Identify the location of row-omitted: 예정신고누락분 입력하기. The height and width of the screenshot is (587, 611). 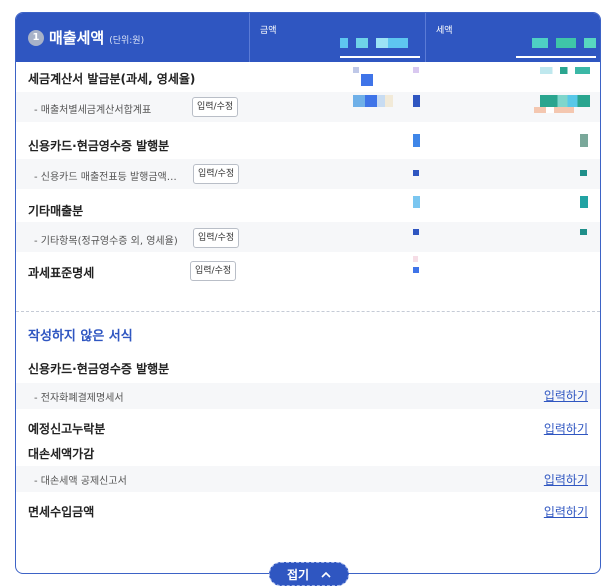
(308, 427).